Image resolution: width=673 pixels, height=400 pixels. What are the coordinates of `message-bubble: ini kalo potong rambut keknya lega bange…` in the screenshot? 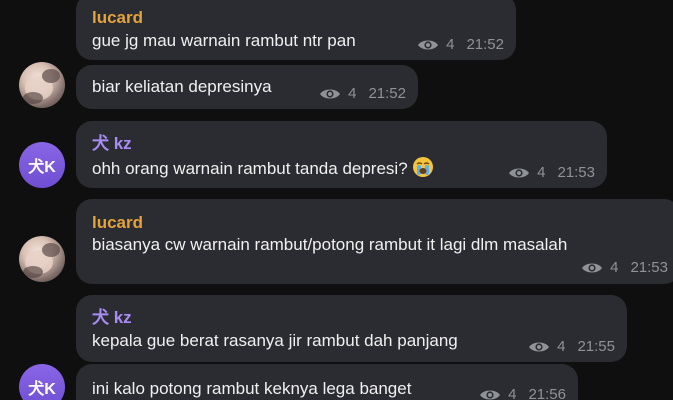 It's located at (327, 382).